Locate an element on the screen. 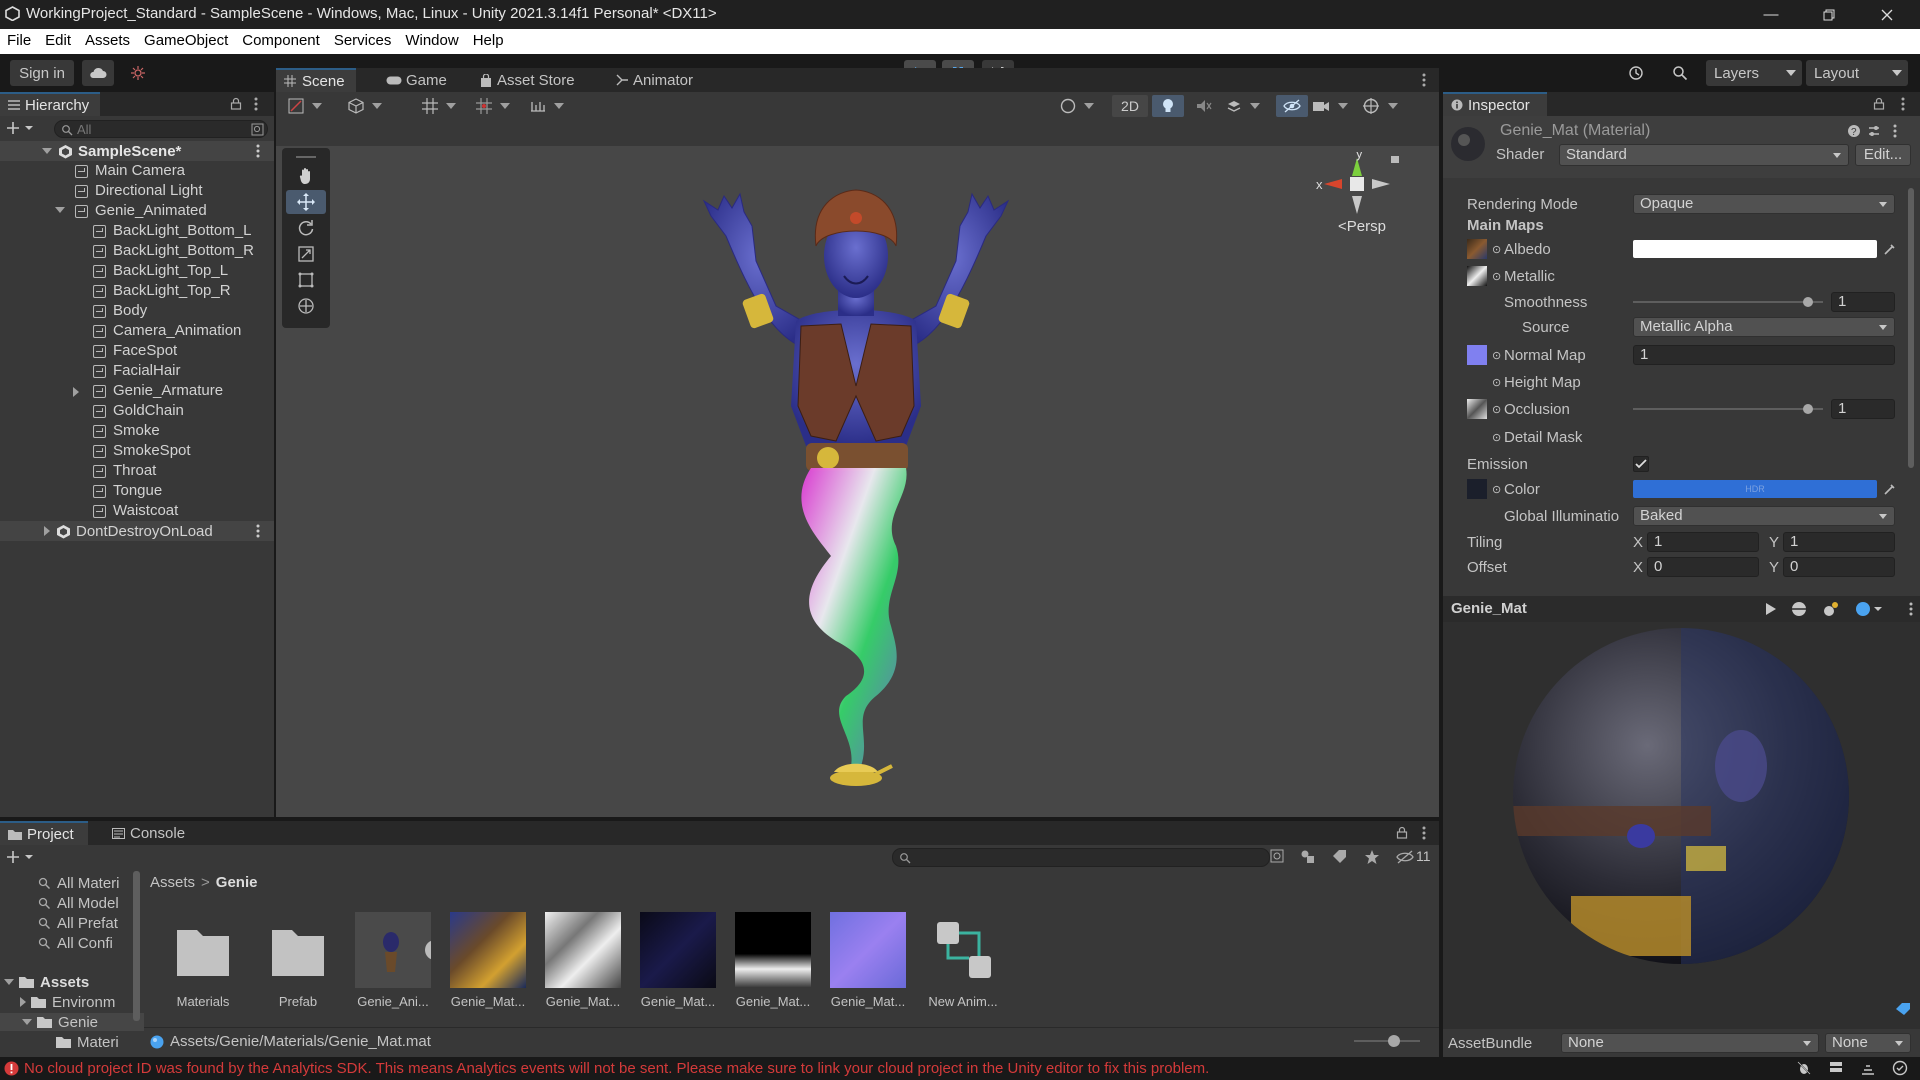 The image size is (1920, 1080). search-by-type-icon is located at coordinates (1278, 857).